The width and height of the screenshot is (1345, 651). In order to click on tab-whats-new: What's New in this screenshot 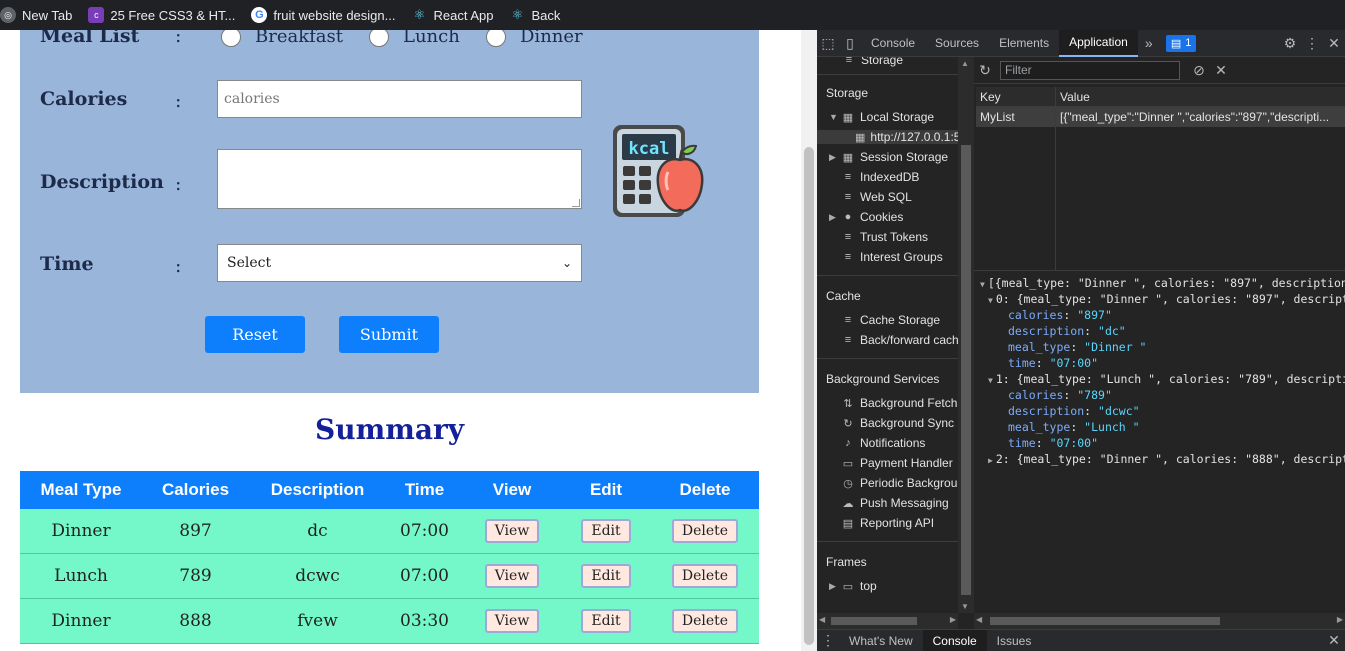, I will do `click(881, 640)`.